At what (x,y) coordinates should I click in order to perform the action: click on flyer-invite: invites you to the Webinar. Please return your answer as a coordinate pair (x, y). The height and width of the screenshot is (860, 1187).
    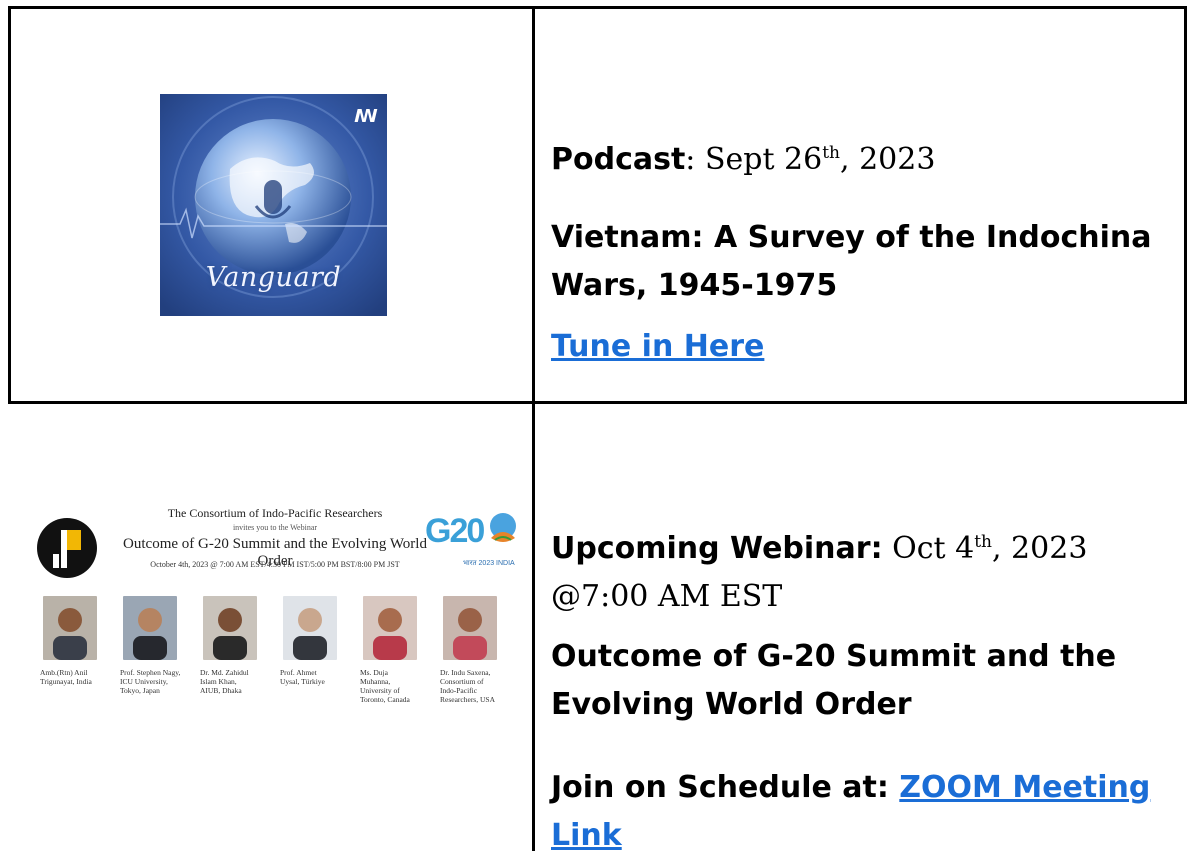
    Looking at the image, I should click on (275, 527).